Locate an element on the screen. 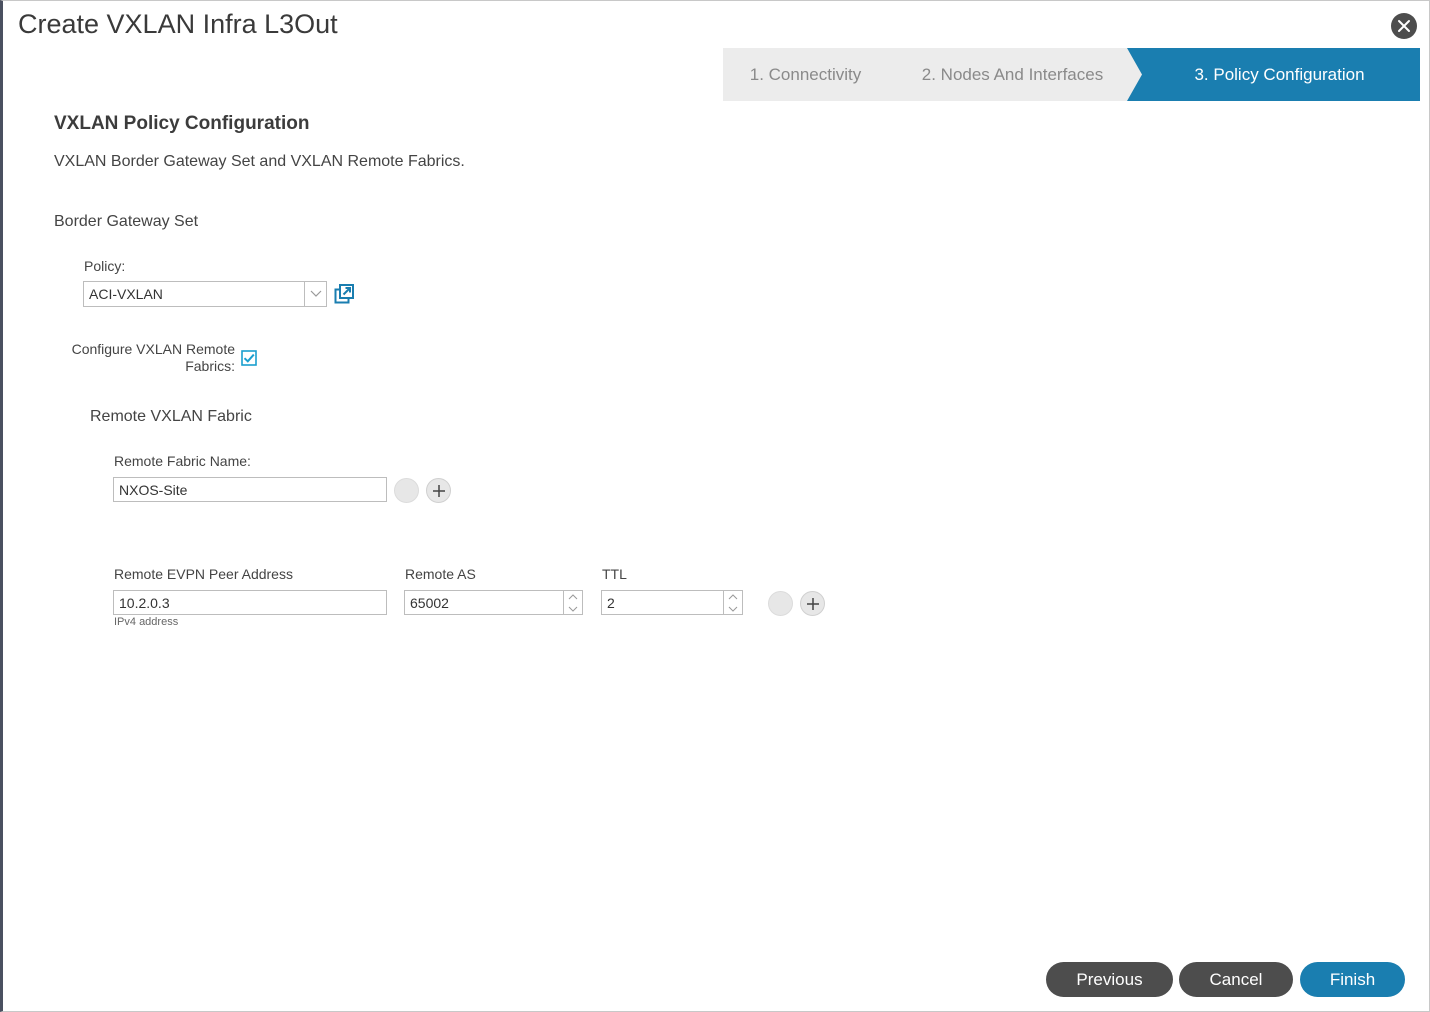  peer-address-hint: IPv4 address is located at coordinates (146, 622).